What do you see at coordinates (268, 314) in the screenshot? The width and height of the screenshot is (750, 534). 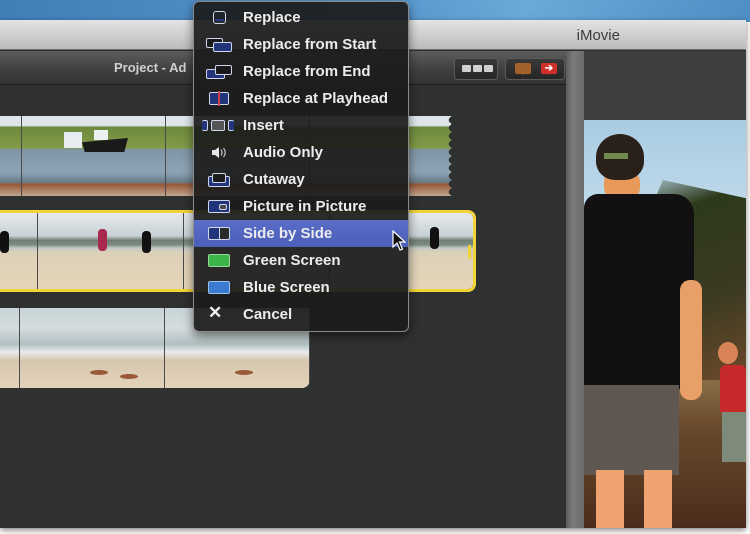 I see `menu-item-label: Cancel` at bounding box center [268, 314].